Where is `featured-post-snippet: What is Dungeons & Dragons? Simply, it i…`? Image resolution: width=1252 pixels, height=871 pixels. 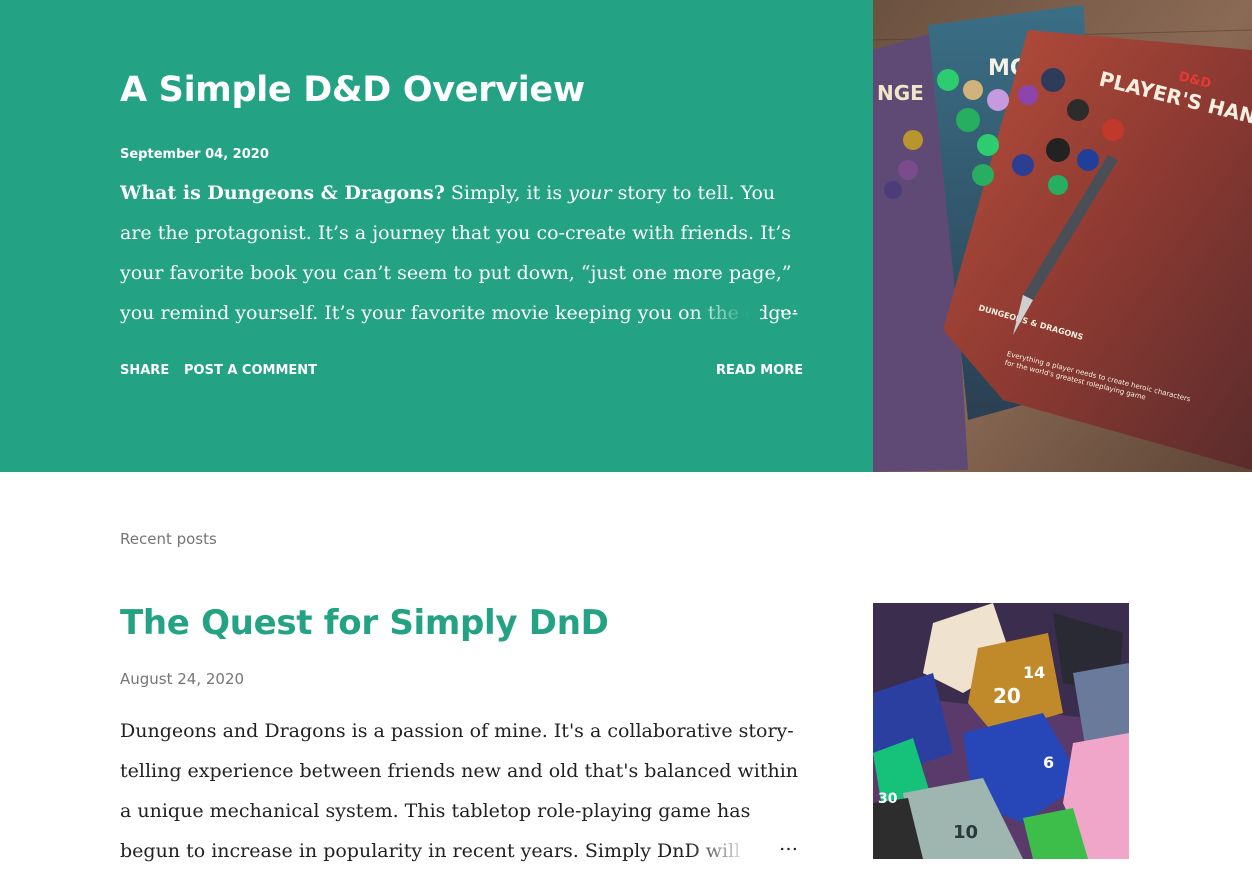
featured-post-snippet: What is Dungeons & Dragons? Simply, it i… is located at coordinates (460, 253).